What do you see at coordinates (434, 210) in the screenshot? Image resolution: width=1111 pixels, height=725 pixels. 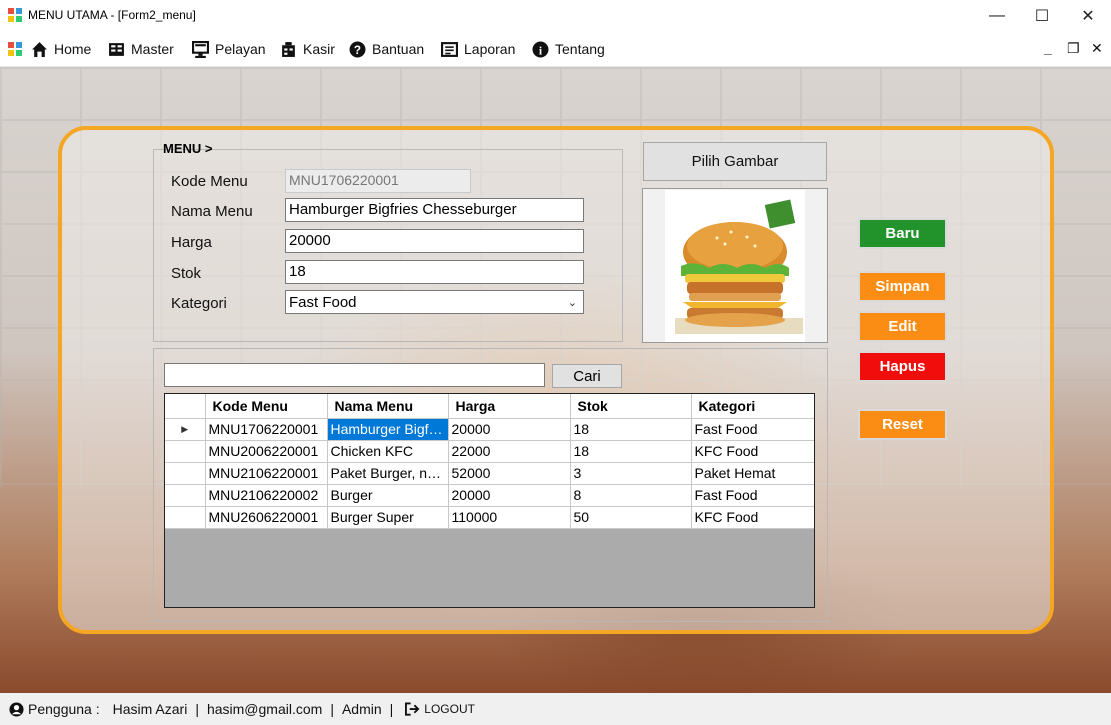 I see `nama-menu-input: Hamburger Bigfries Chesseburger` at bounding box center [434, 210].